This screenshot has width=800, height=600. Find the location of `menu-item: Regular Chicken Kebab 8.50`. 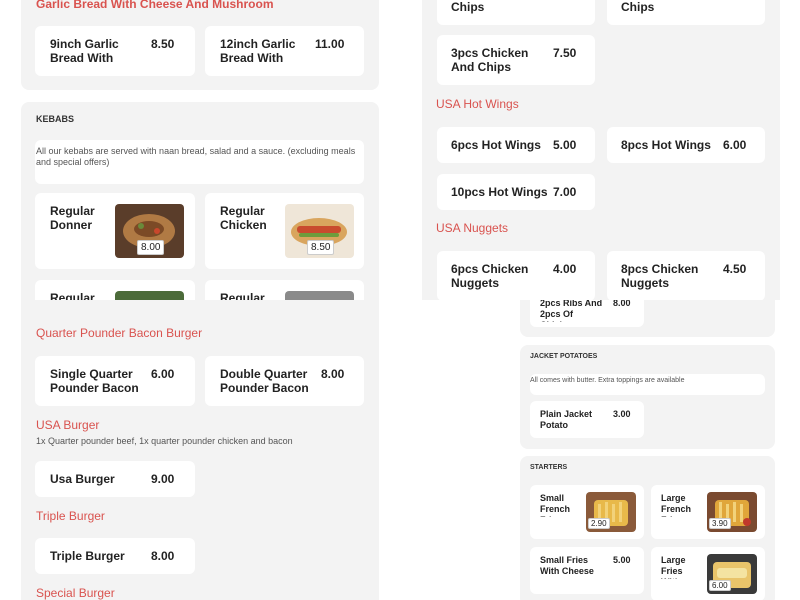

menu-item: Regular Chicken Kebab 8.50 is located at coordinates (284, 231).